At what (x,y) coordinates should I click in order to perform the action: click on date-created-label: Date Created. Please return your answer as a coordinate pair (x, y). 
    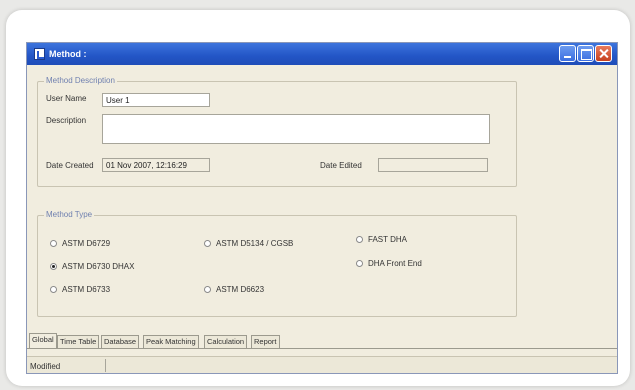
    Looking at the image, I should click on (70, 165).